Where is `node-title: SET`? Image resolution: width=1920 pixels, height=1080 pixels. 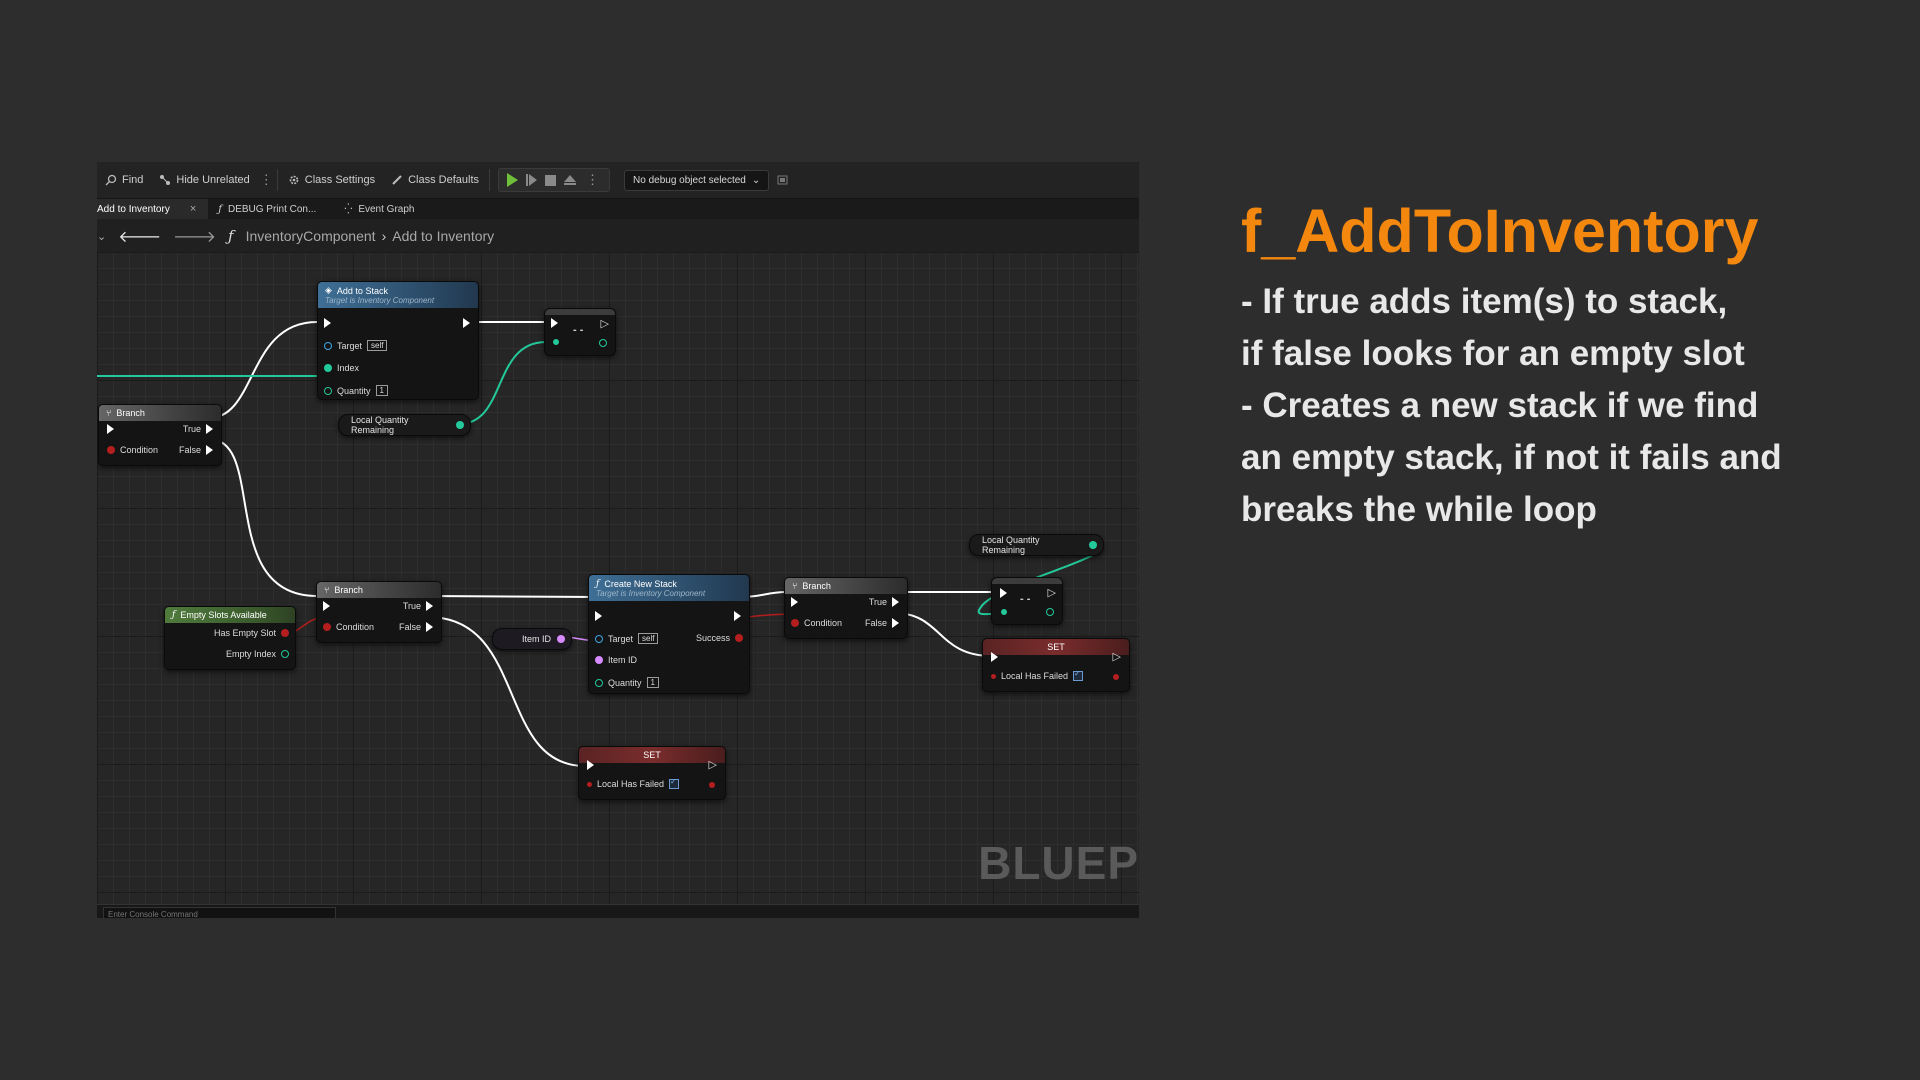
node-title: SET is located at coordinates (1056, 647).